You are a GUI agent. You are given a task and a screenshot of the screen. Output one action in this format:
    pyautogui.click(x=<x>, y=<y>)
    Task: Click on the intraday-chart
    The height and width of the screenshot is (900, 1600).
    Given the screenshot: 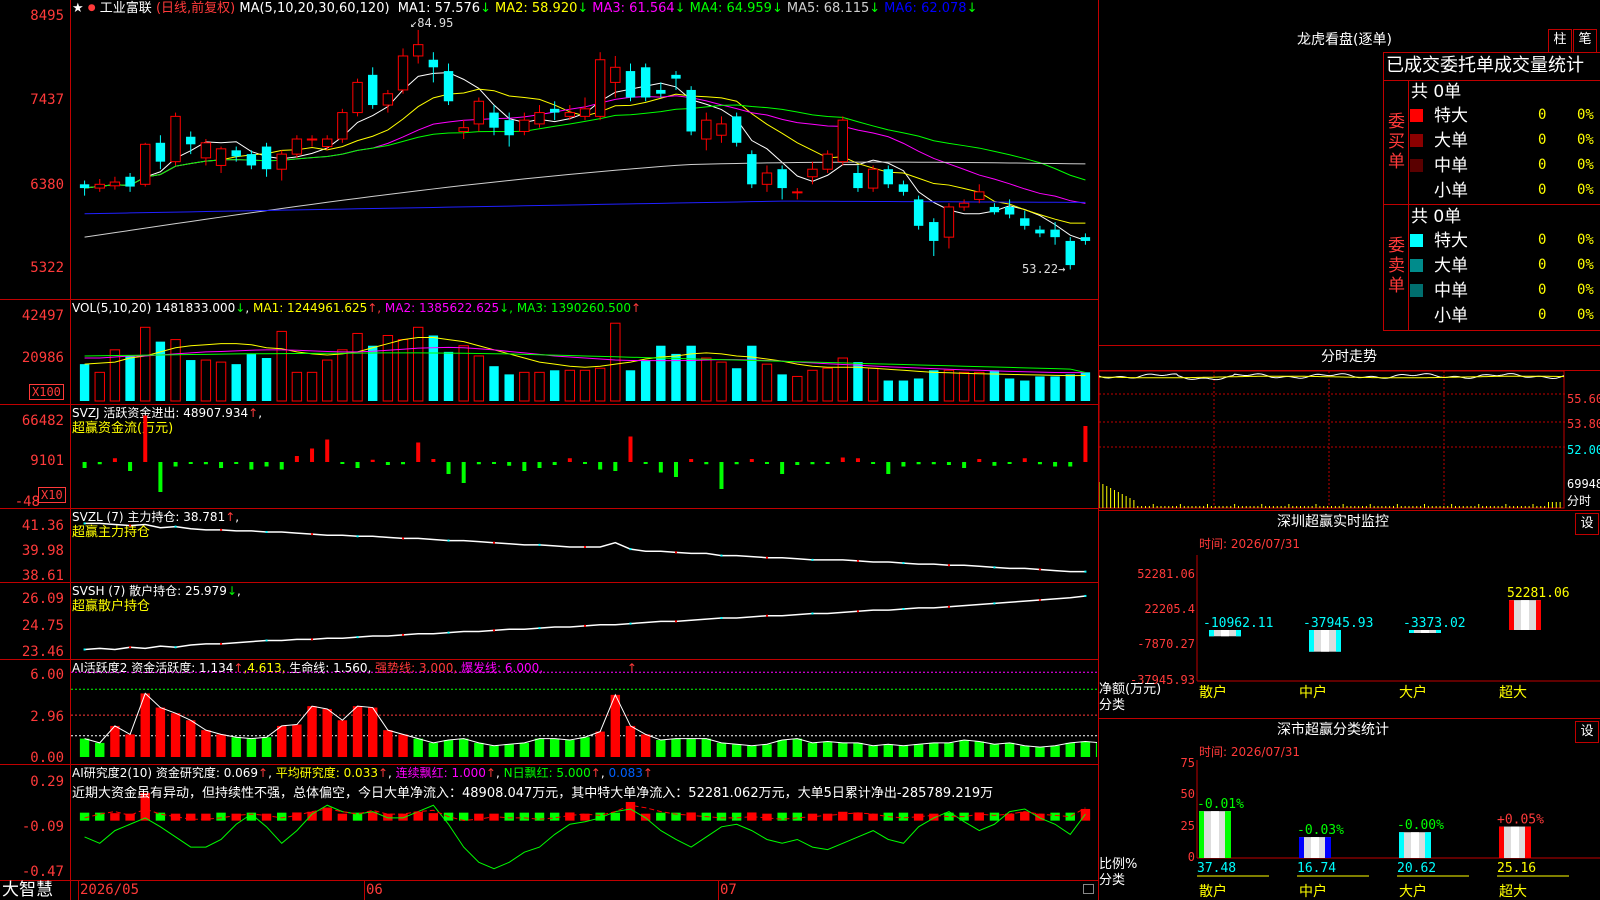 What is the action you would take?
    pyautogui.click(x=1332, y=440)
    